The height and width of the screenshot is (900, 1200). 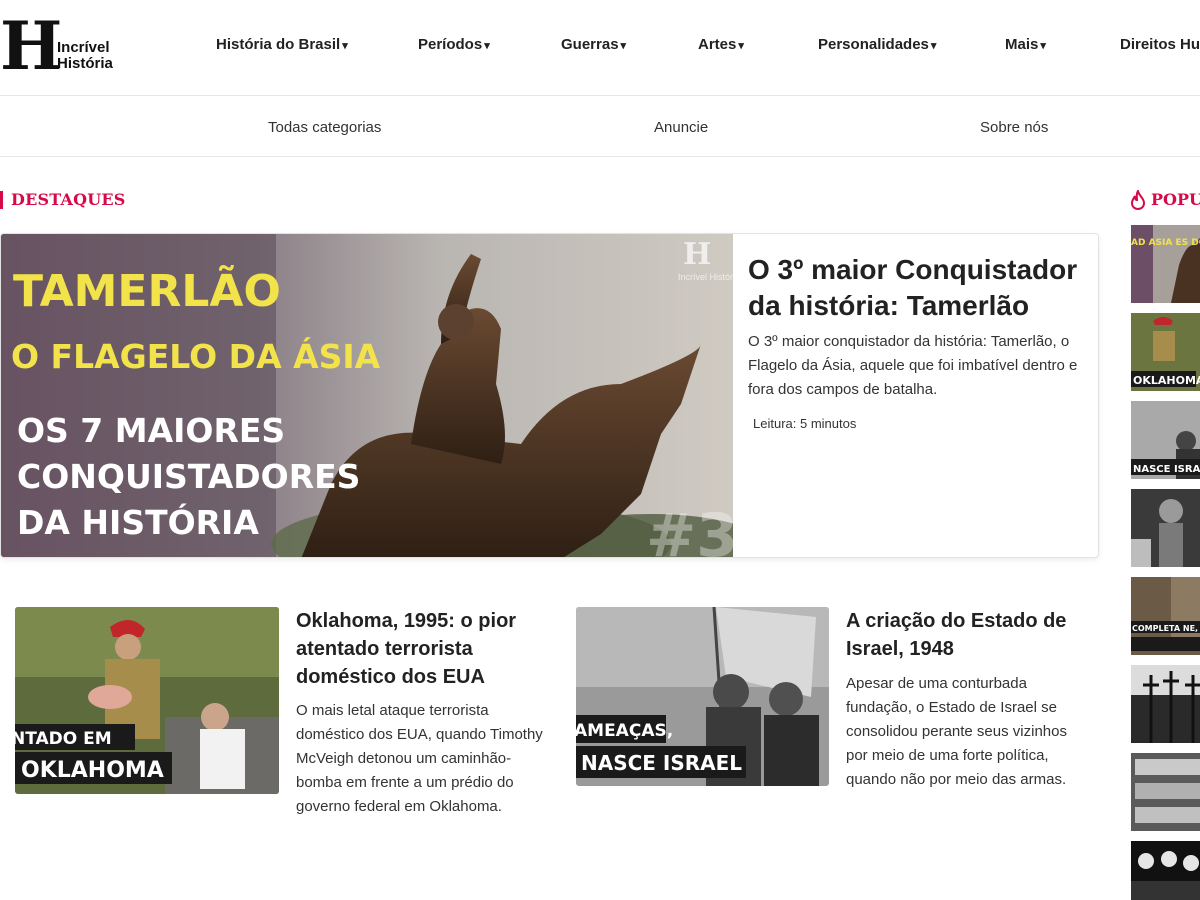 I want to click on nav-item-periodos: Períodos ▾, so click(x=454, y=44).